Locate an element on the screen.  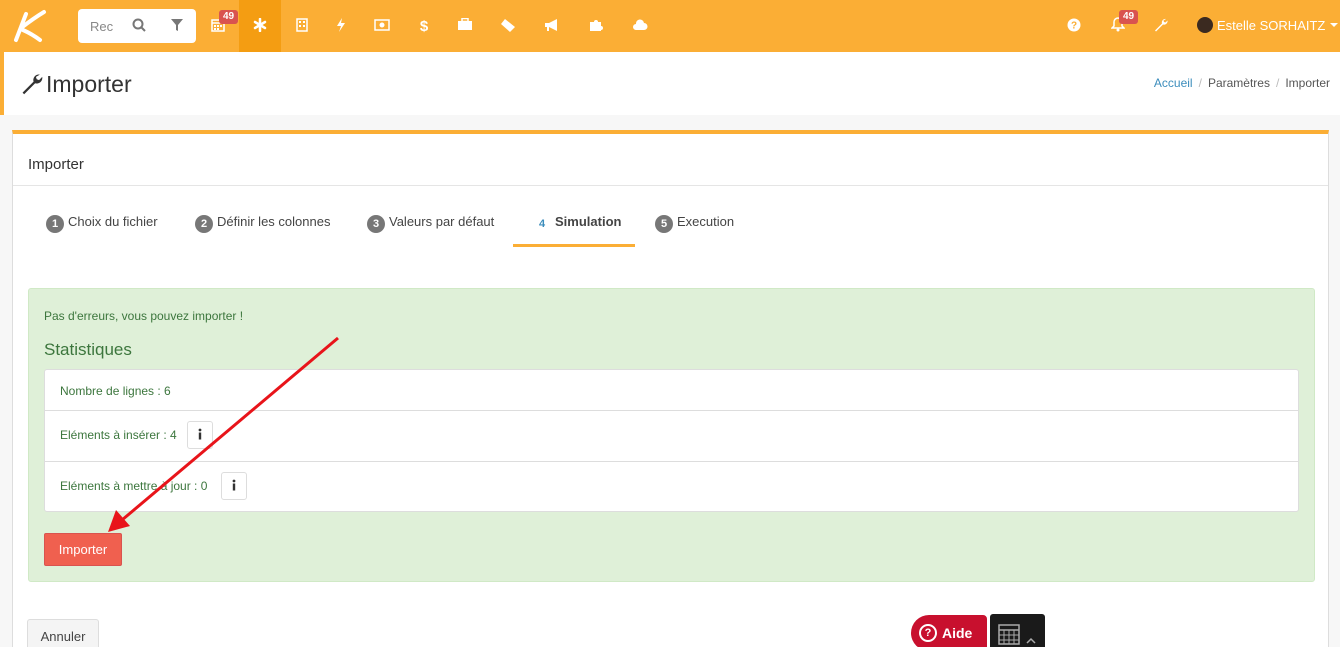
nav-modules is located at coordinates (596, 26).